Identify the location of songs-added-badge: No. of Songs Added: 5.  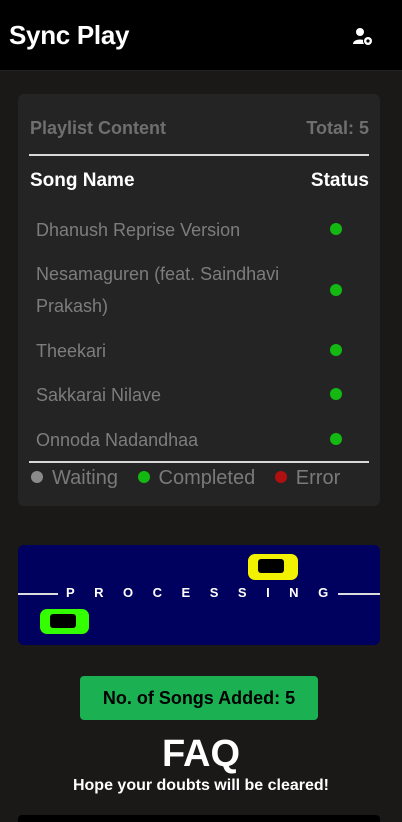
(199, 698).